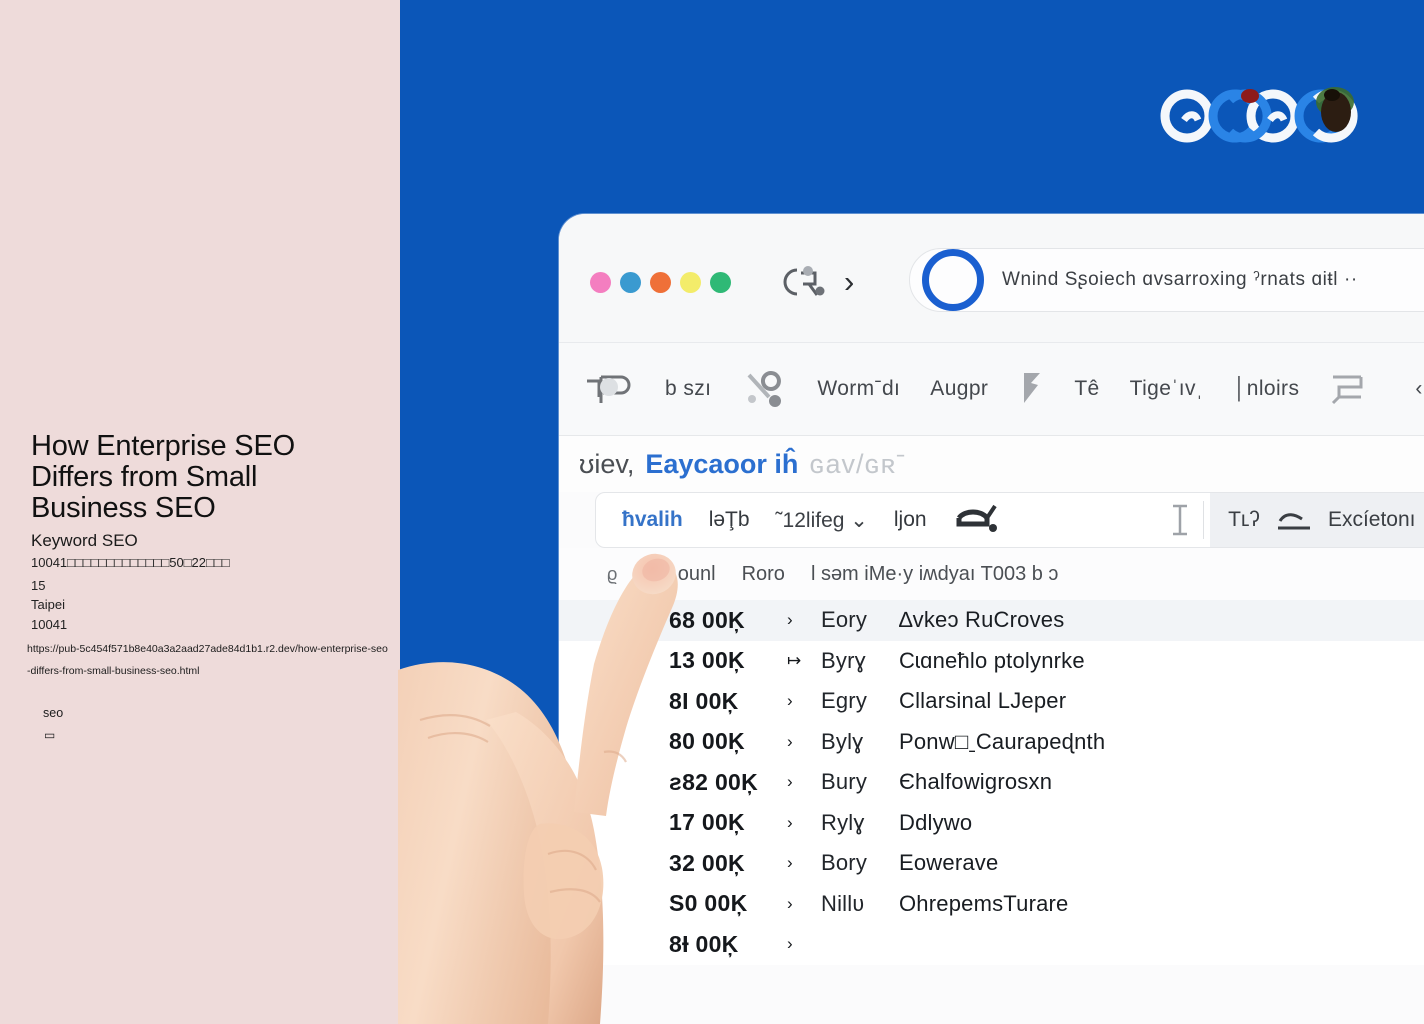  I want to click on filter-left-group: ħvalih lǝŢb ˜12lifeg ⌄ ljon, so click(896, 520).